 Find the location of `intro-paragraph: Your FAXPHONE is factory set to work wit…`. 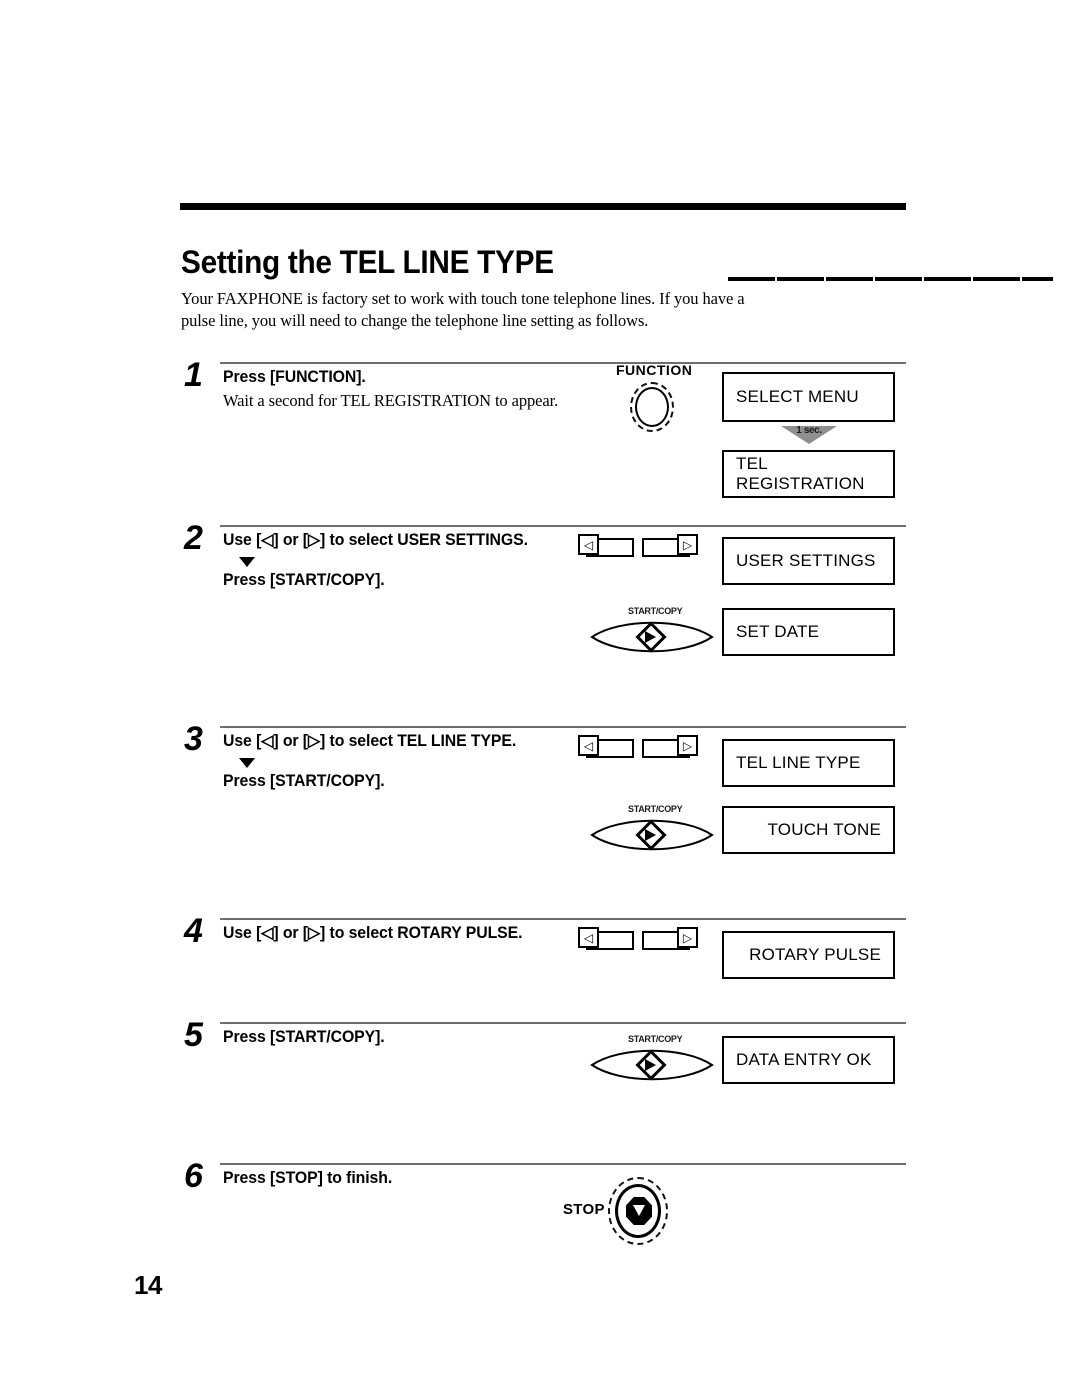

intro-paragraph: Your FAXPHONE is factory set to work wit… is located at coordinates (481, 309).